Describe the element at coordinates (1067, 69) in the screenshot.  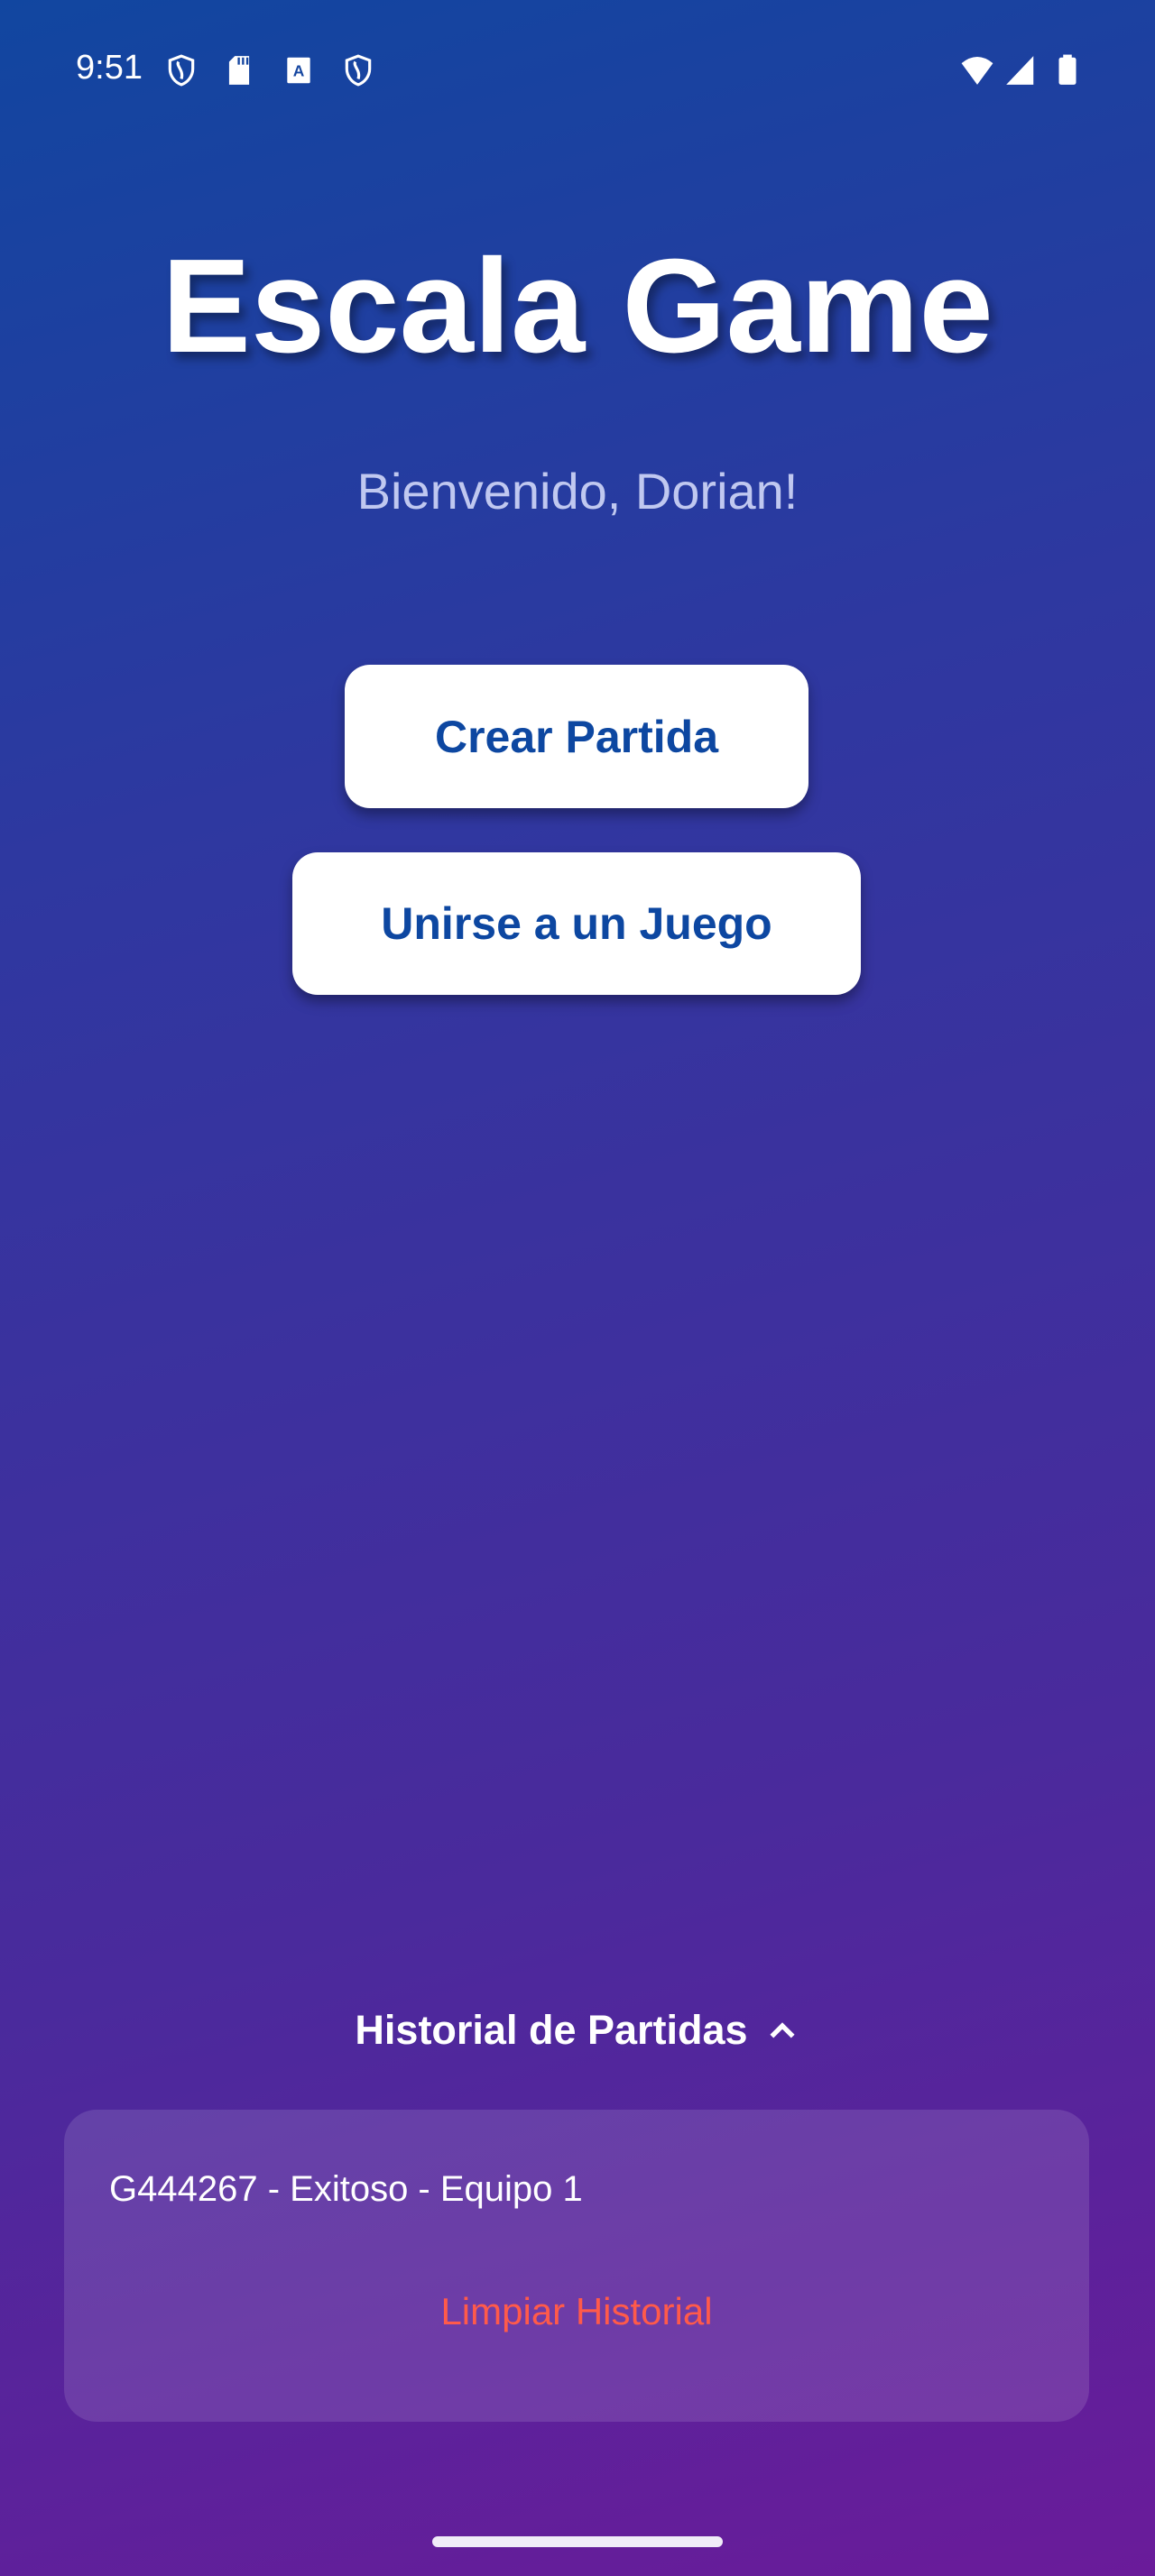
I see `battery-icon` at that location.